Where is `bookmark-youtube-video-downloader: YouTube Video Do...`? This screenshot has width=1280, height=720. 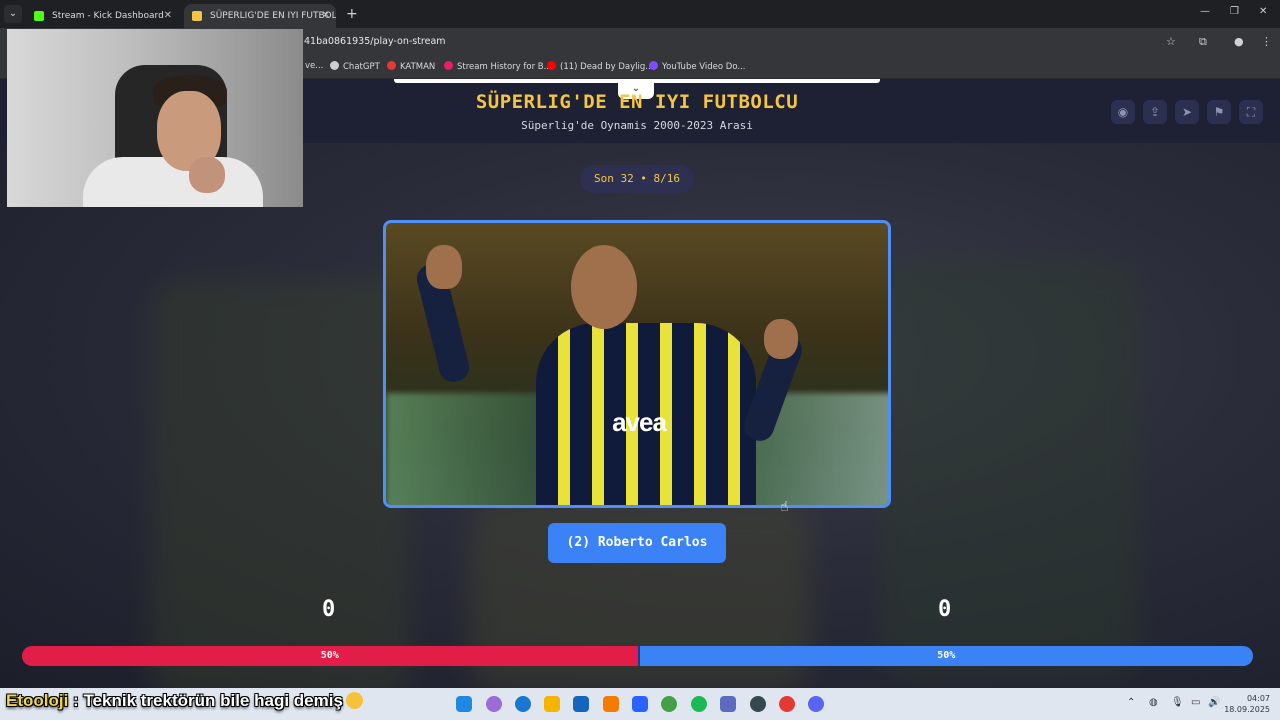
bookmark-youtube-video-downloader: YouTube Video Do... is located at coordinates (697, 66).